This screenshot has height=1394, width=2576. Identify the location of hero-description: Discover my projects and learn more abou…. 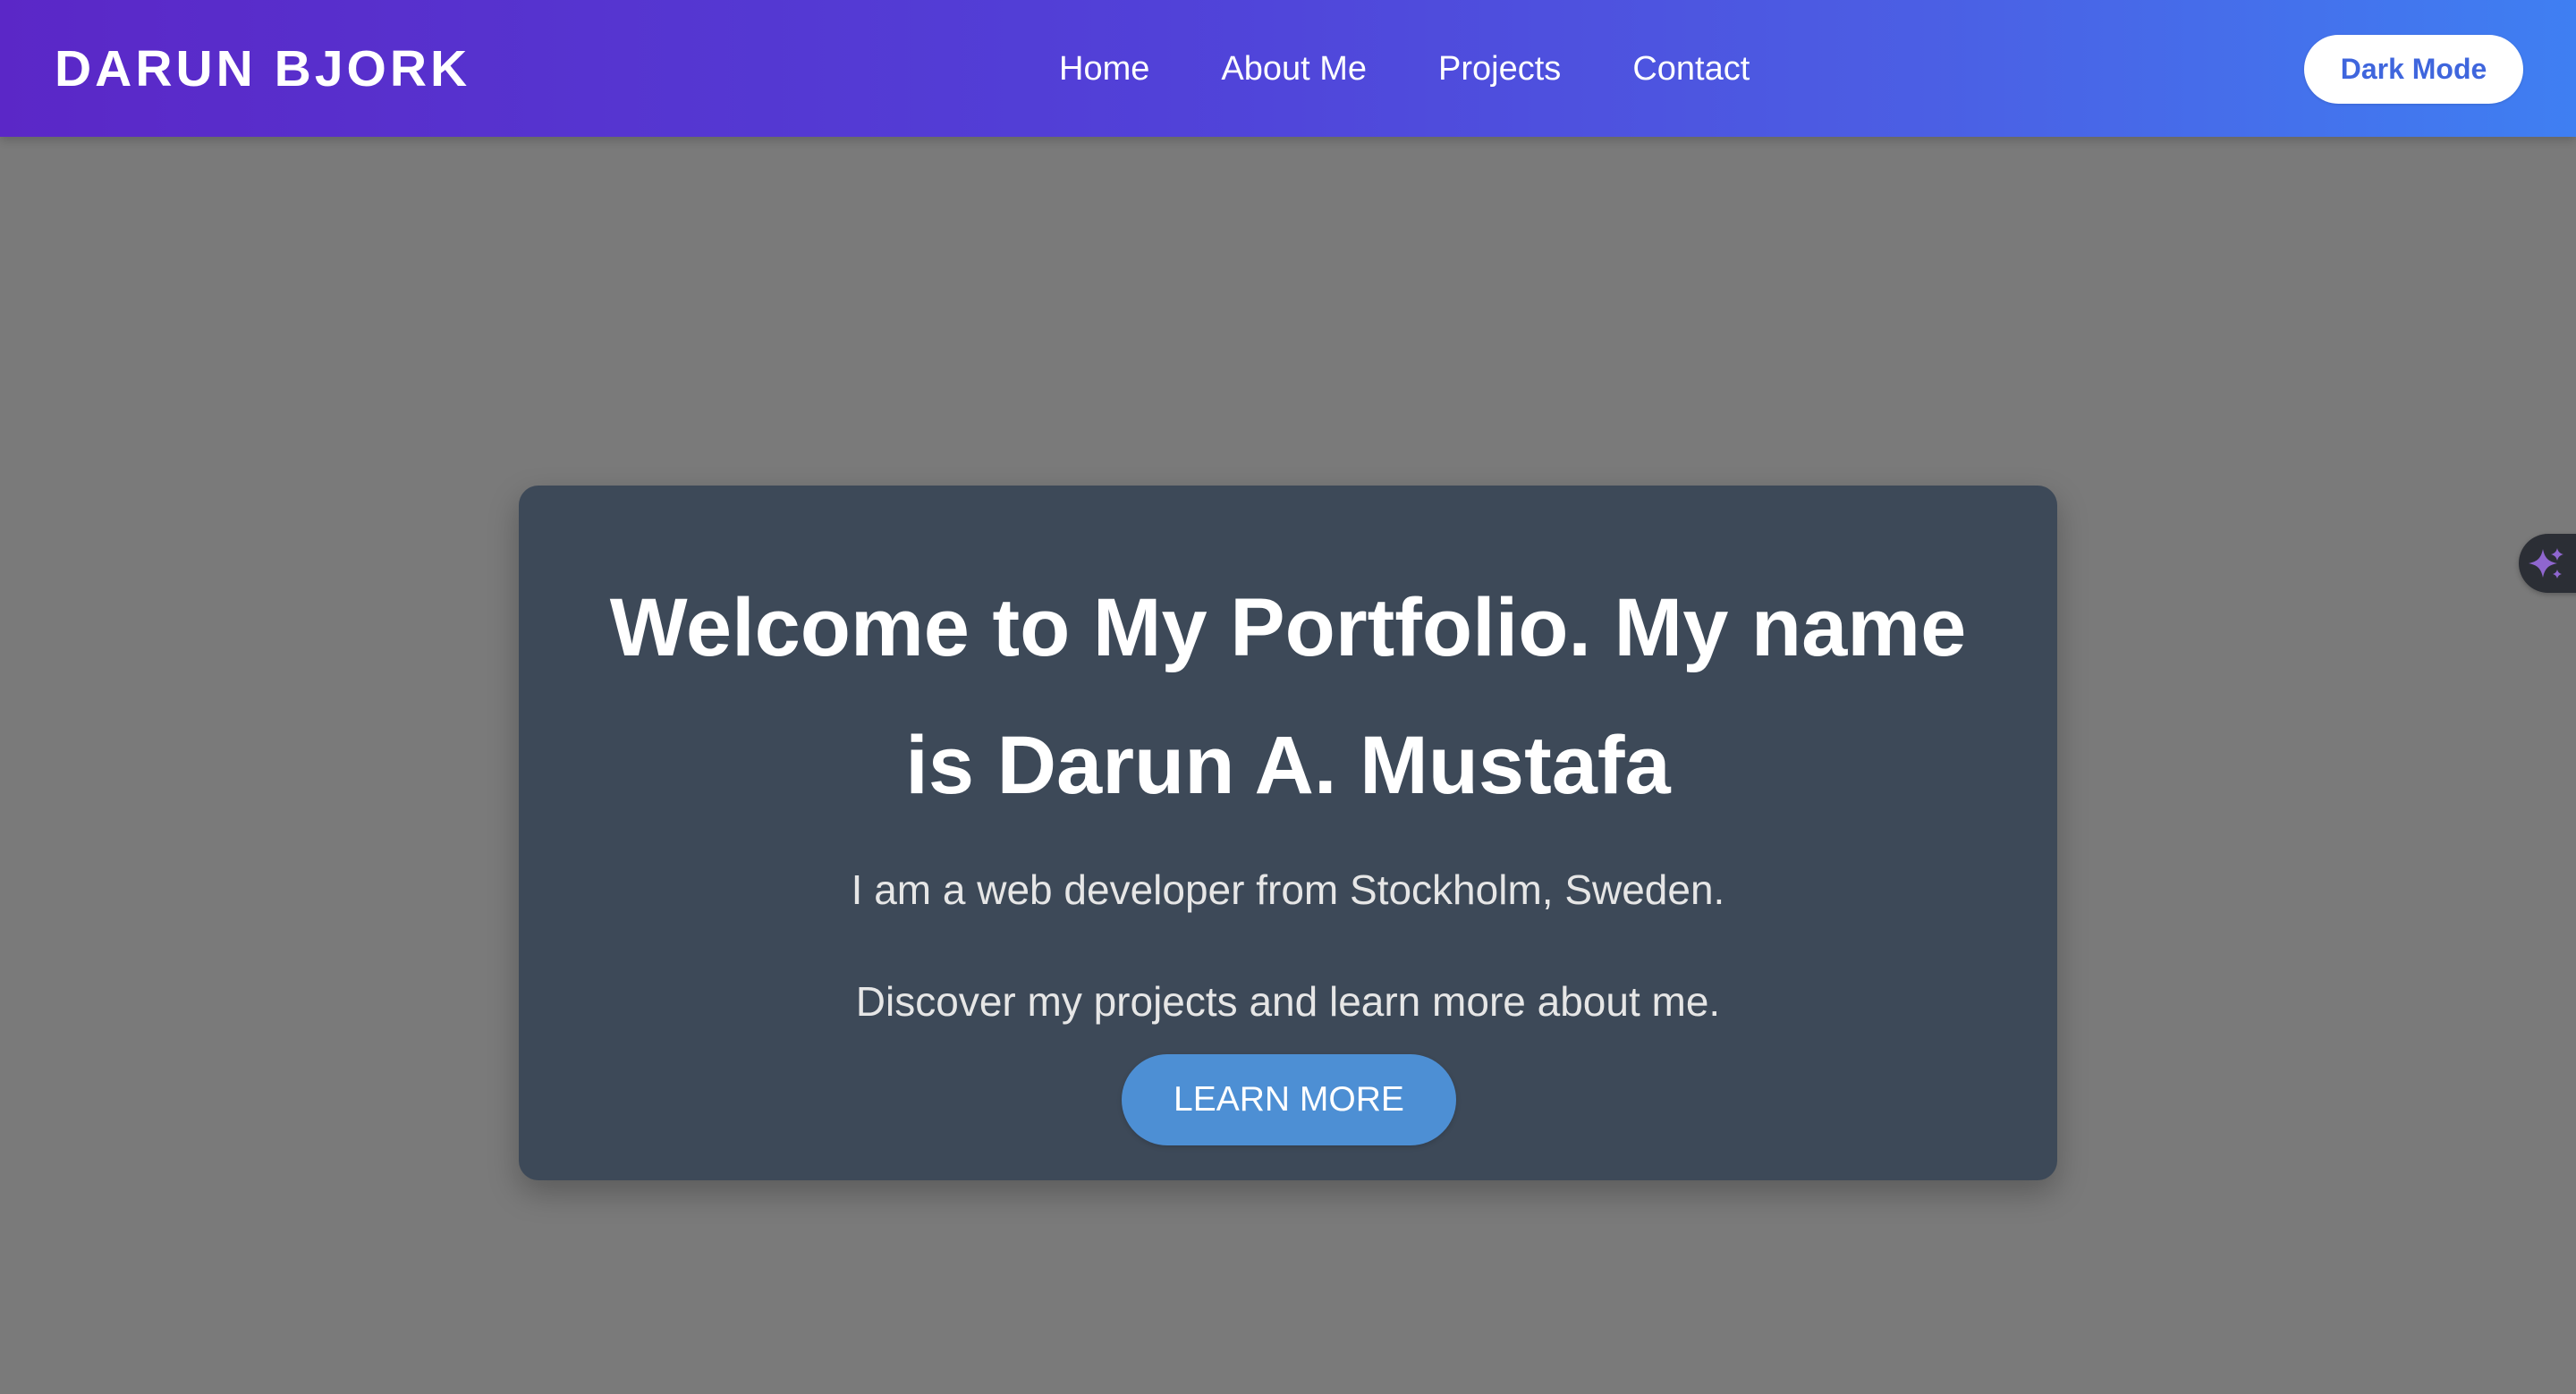
(1288, 1001).